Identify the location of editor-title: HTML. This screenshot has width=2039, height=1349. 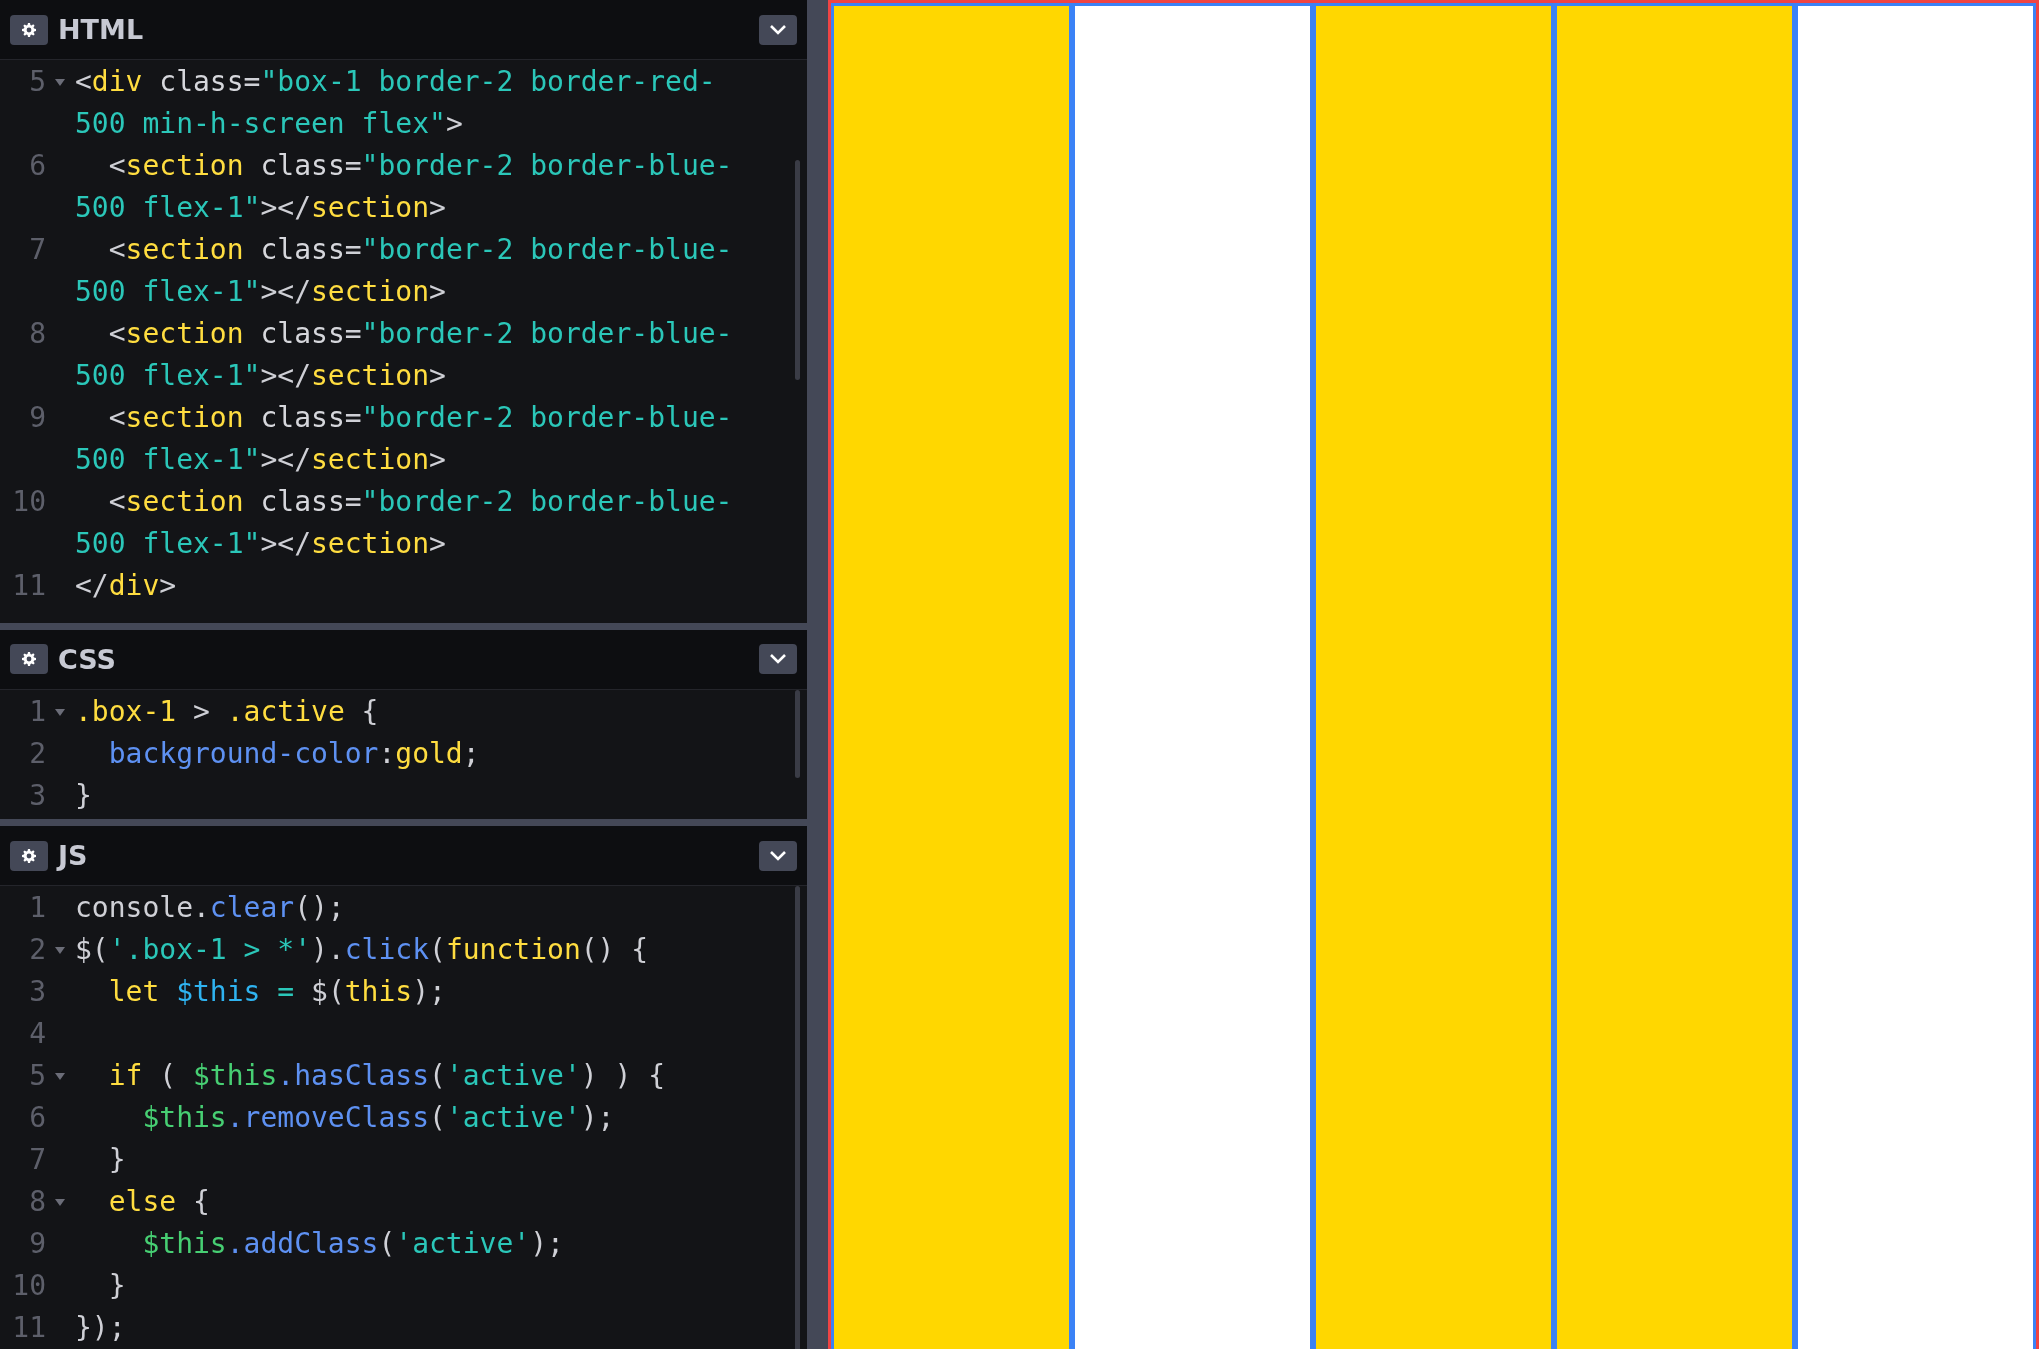
(101, 29).